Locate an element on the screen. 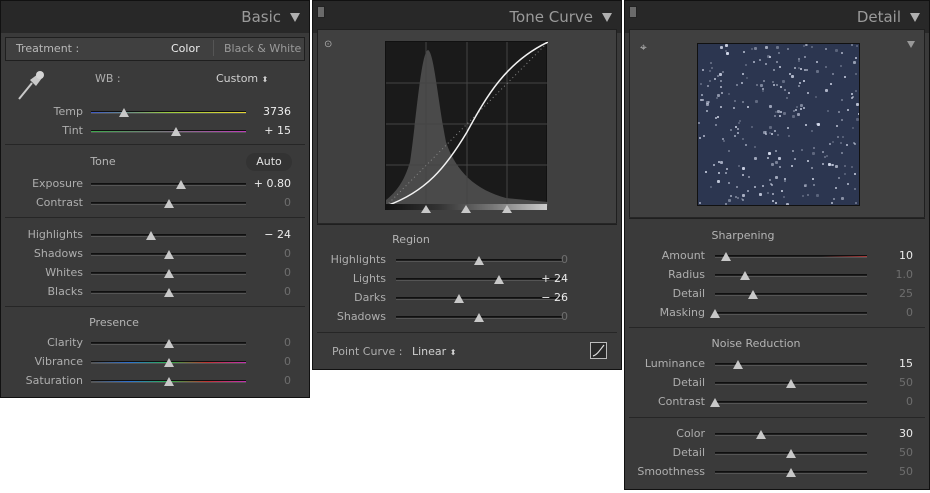 Image resolution: width=930 pixels, height=493 pixels. vibrance-slider-thumb is located at coordinates (168, 362).